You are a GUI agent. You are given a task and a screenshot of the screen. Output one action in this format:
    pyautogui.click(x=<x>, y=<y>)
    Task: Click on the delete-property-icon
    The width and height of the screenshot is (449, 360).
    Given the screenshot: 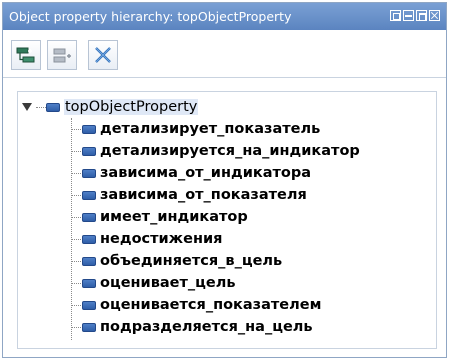 What is the action you would take?
    pyautogui.click(x=103, y=55)
    